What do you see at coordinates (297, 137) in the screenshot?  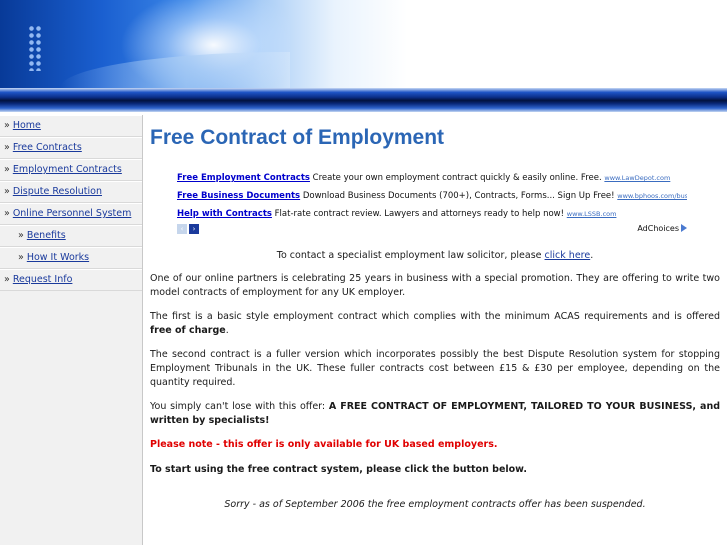 I see `page-title: Free Contract of Employment` at bounding box center [297, 137].